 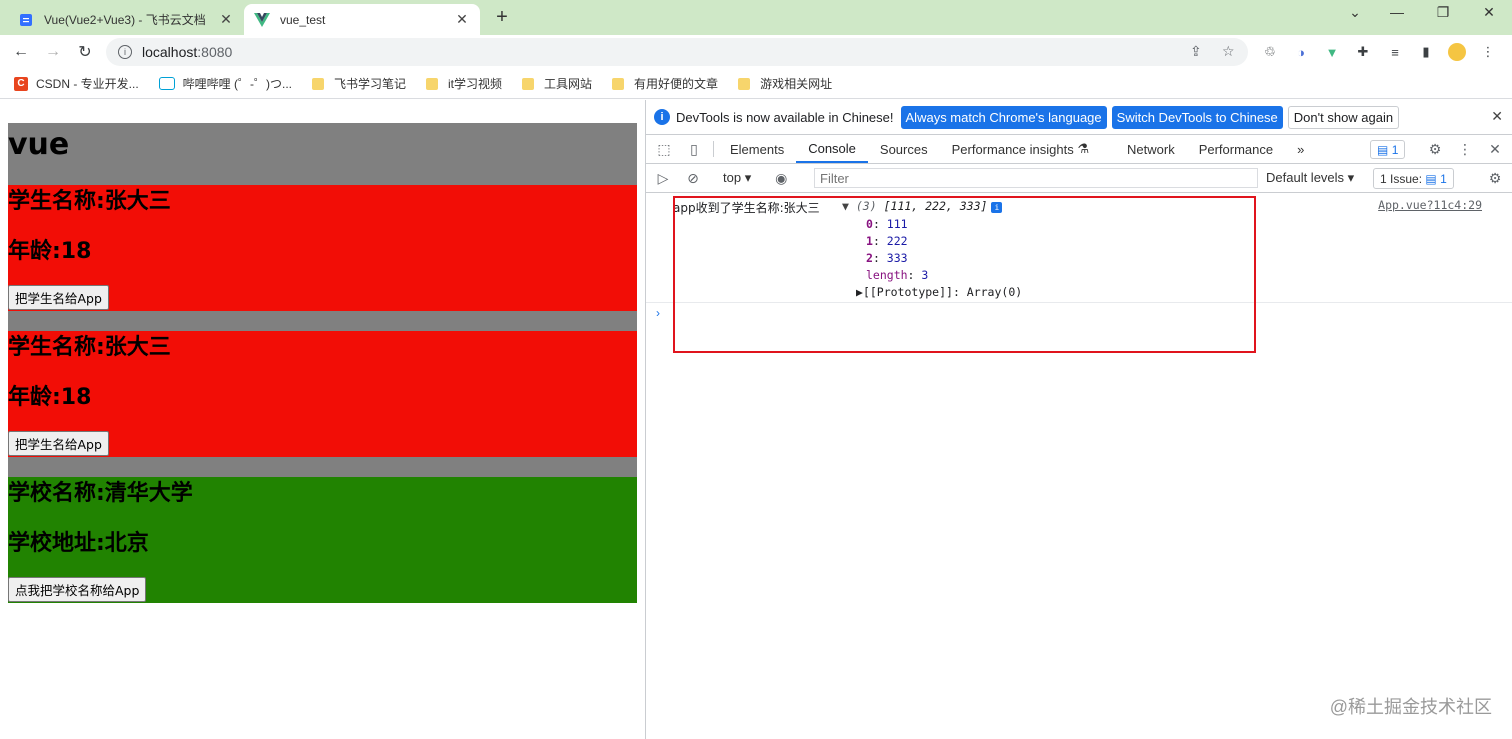 What do you see at coordinates (1413, 178) in the screenshot?
I see `issues-button: 1 Issue: ▤ 1` at bounding box center [1413, 178].